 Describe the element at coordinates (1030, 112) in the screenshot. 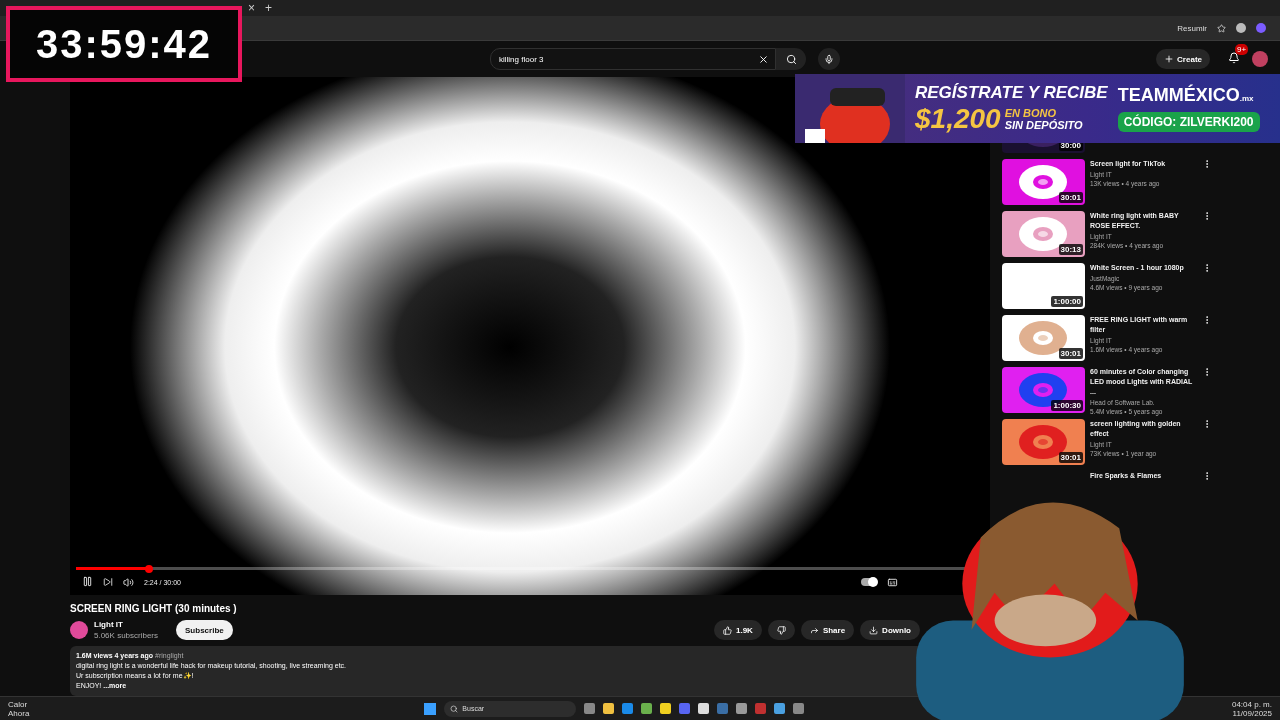

I see `ad-text: EN BONO` at that location.